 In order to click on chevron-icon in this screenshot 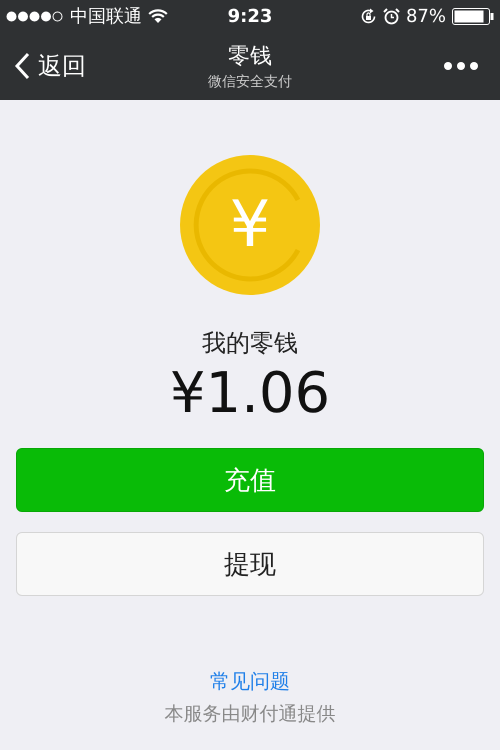, I will do `click(22, 66)`.